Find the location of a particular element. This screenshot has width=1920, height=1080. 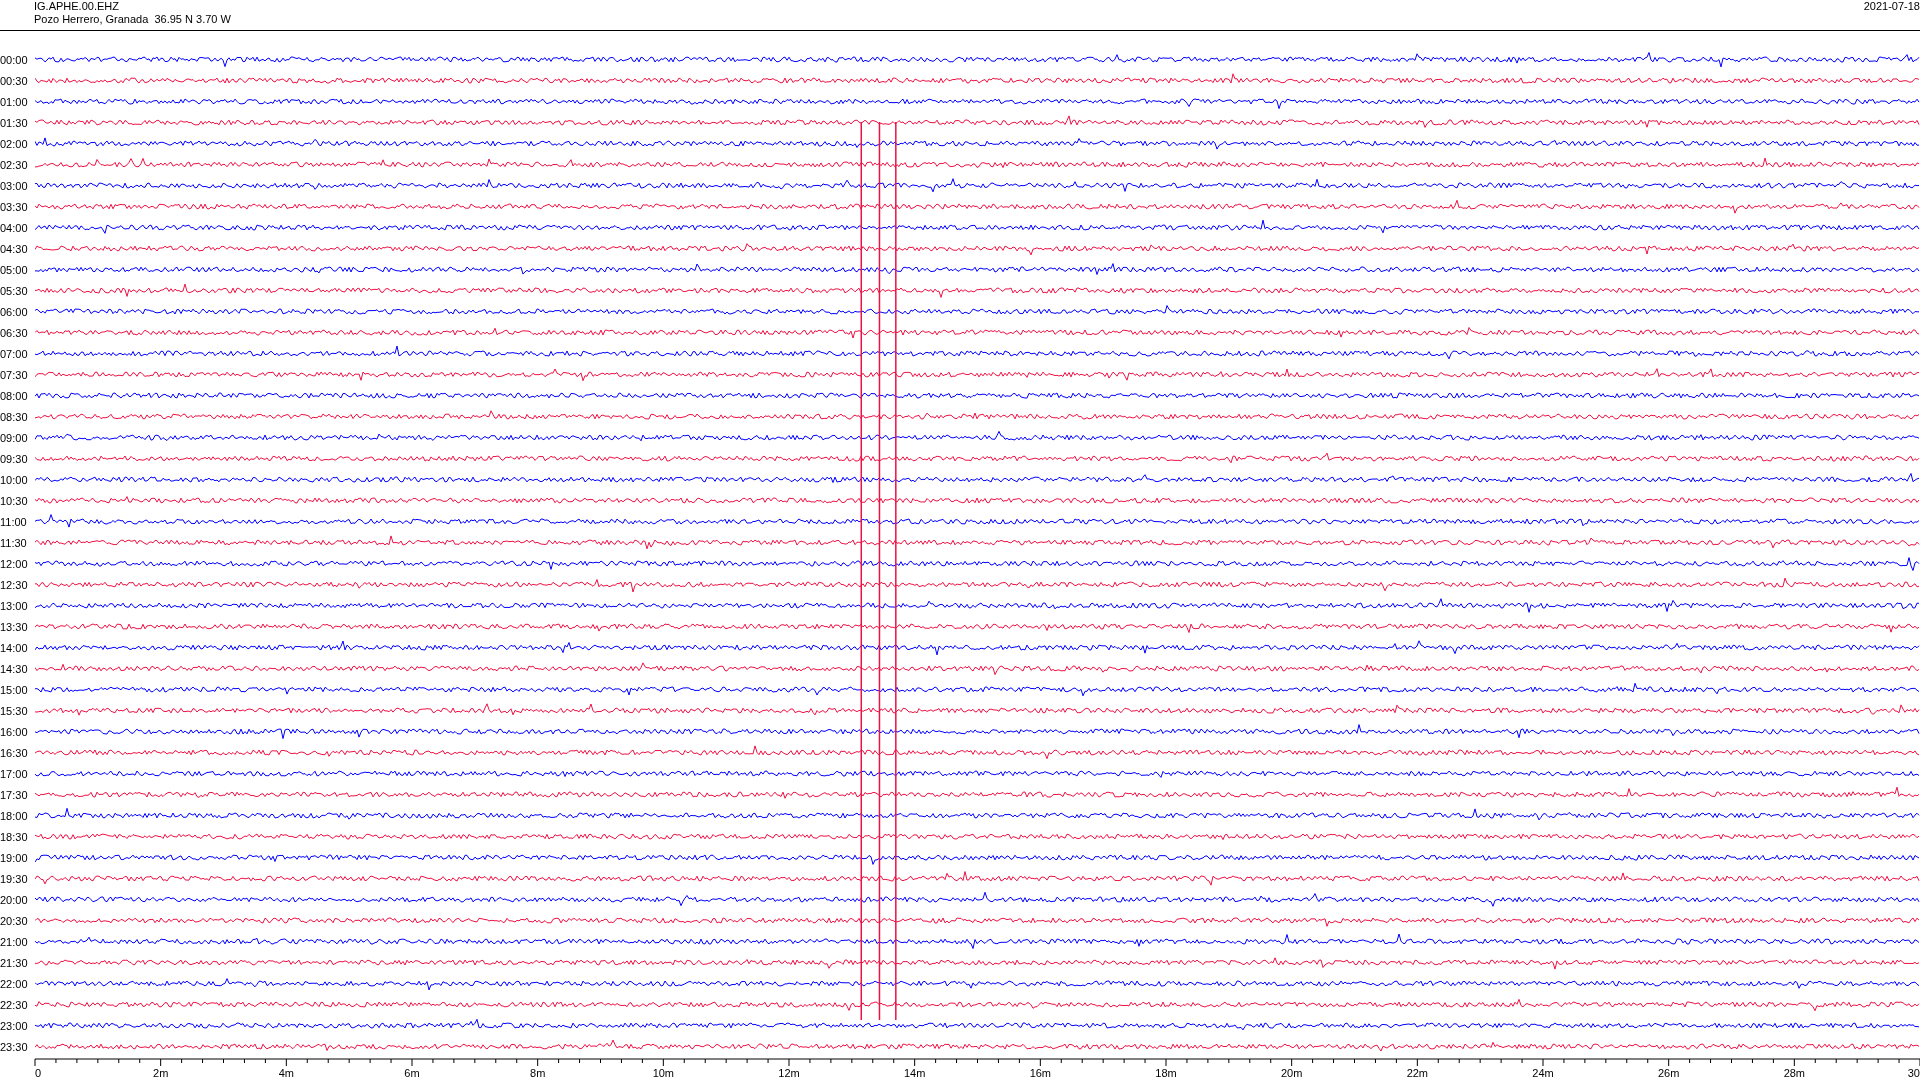

time-label: 00:00 is located at coordinates (14, 59).